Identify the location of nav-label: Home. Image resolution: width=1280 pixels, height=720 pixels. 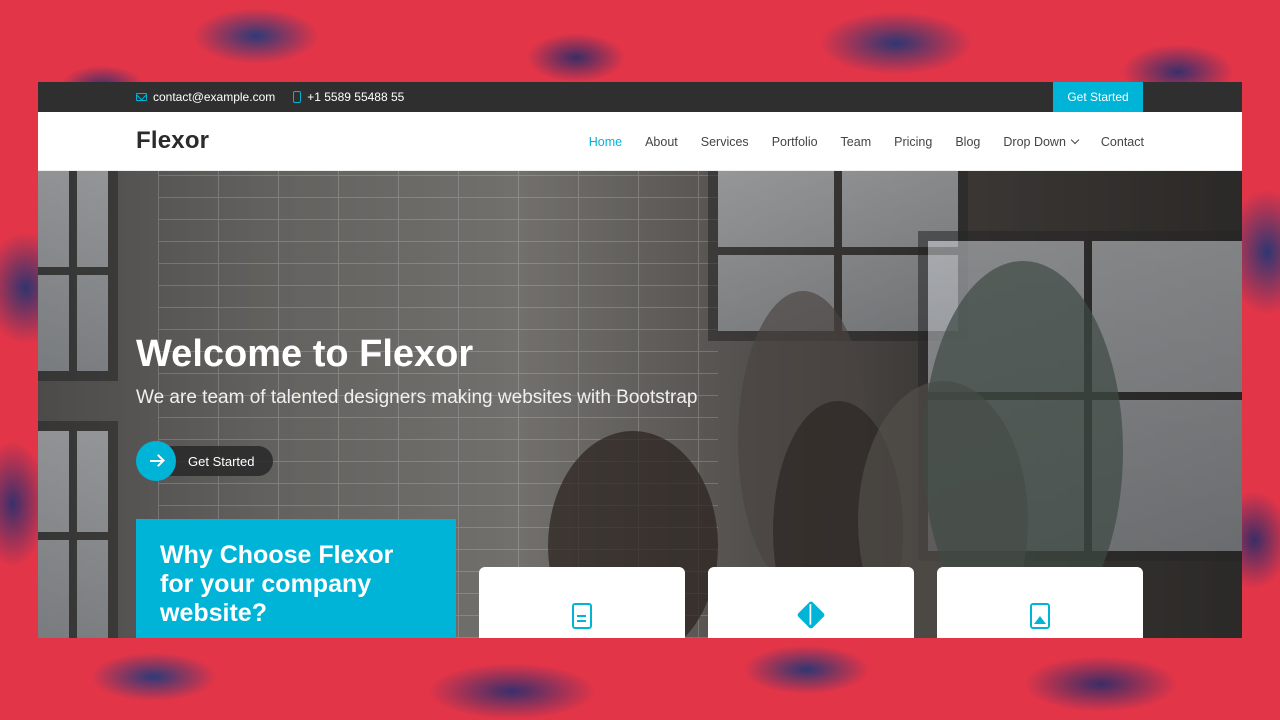
(605, 141).